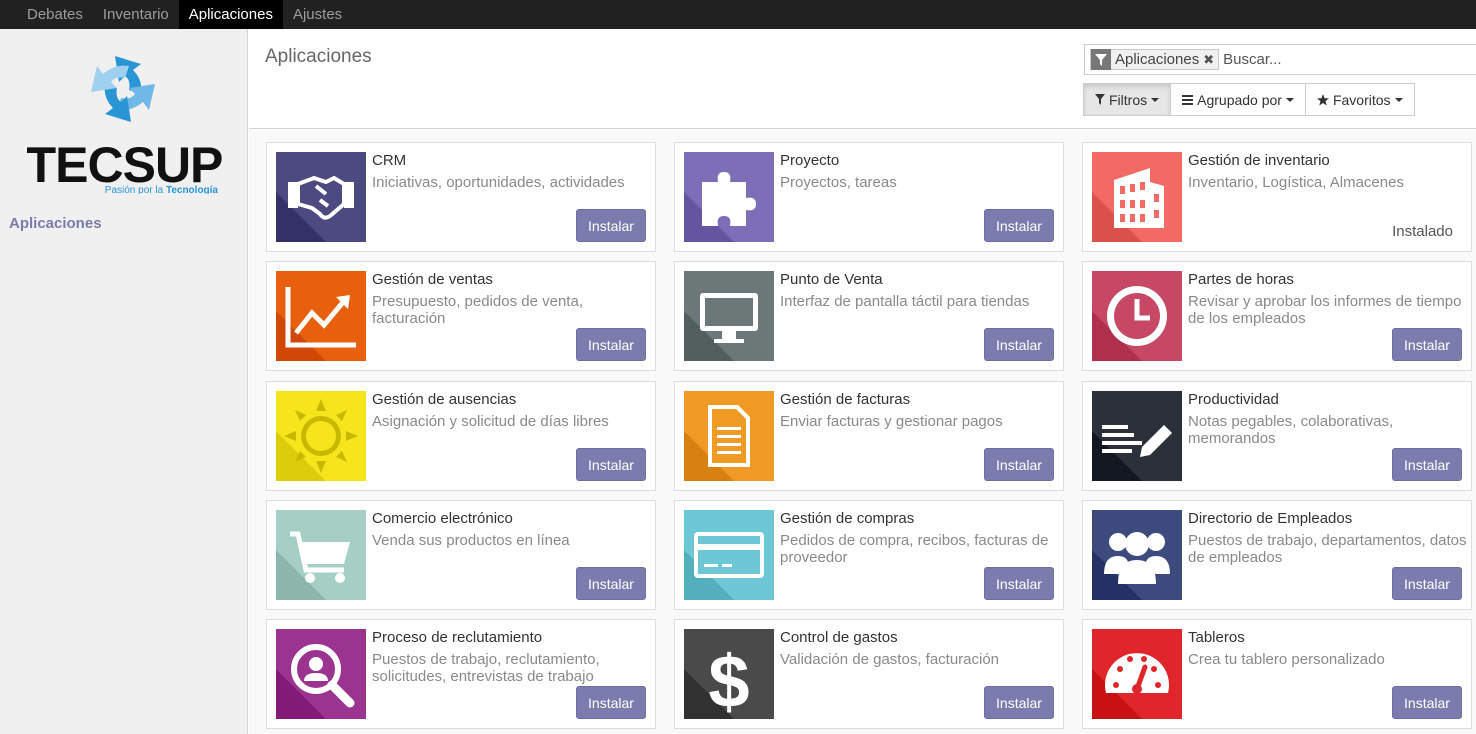 The image size is (1476, 734). Describe the element at coordinates (1137, 436) in the screenshot. I see `notes-pencil-icon` at that location.